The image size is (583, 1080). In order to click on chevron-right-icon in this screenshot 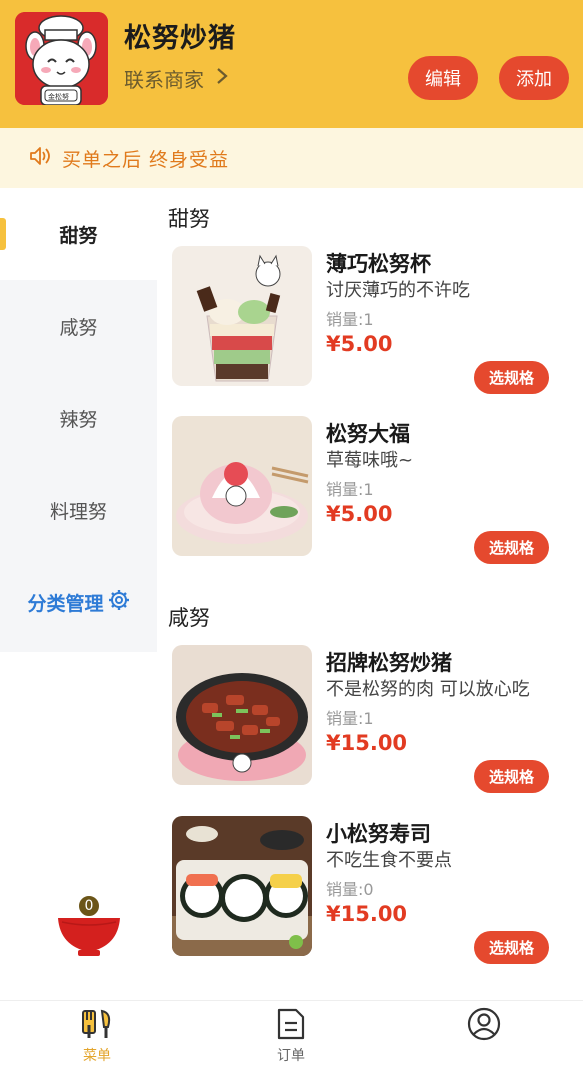, I will do `click(222, 78)`.